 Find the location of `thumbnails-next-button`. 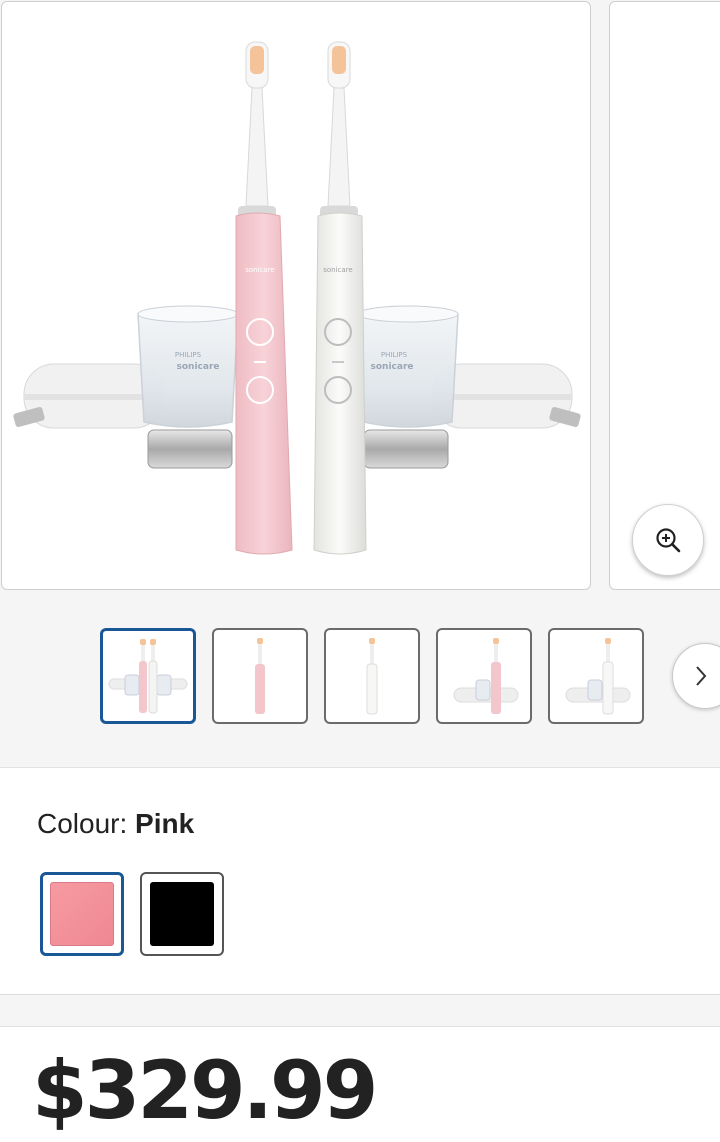

thumbnails-next-button is located at coordinates (696, 676).